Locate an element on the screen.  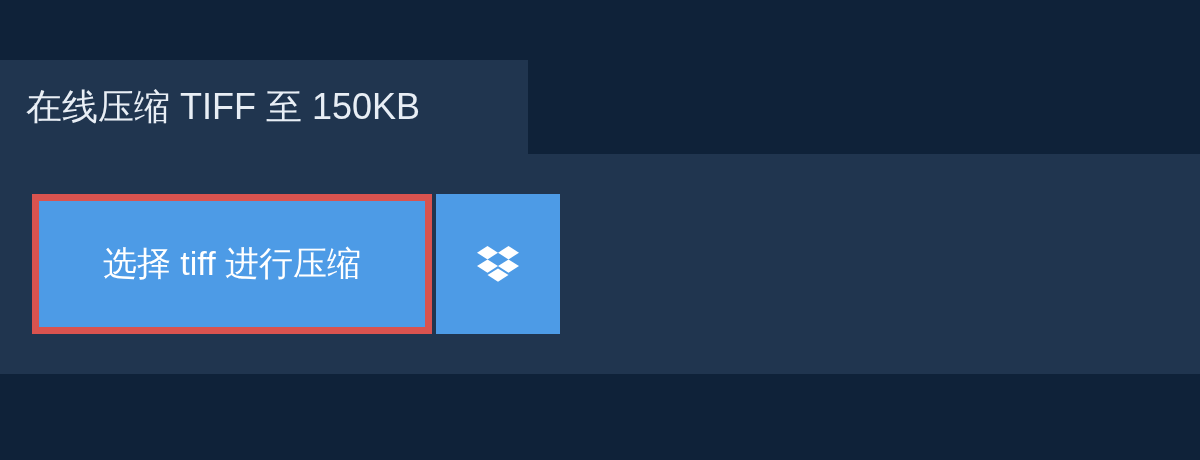
dropbox-icon is located at coordinates (498, 264).